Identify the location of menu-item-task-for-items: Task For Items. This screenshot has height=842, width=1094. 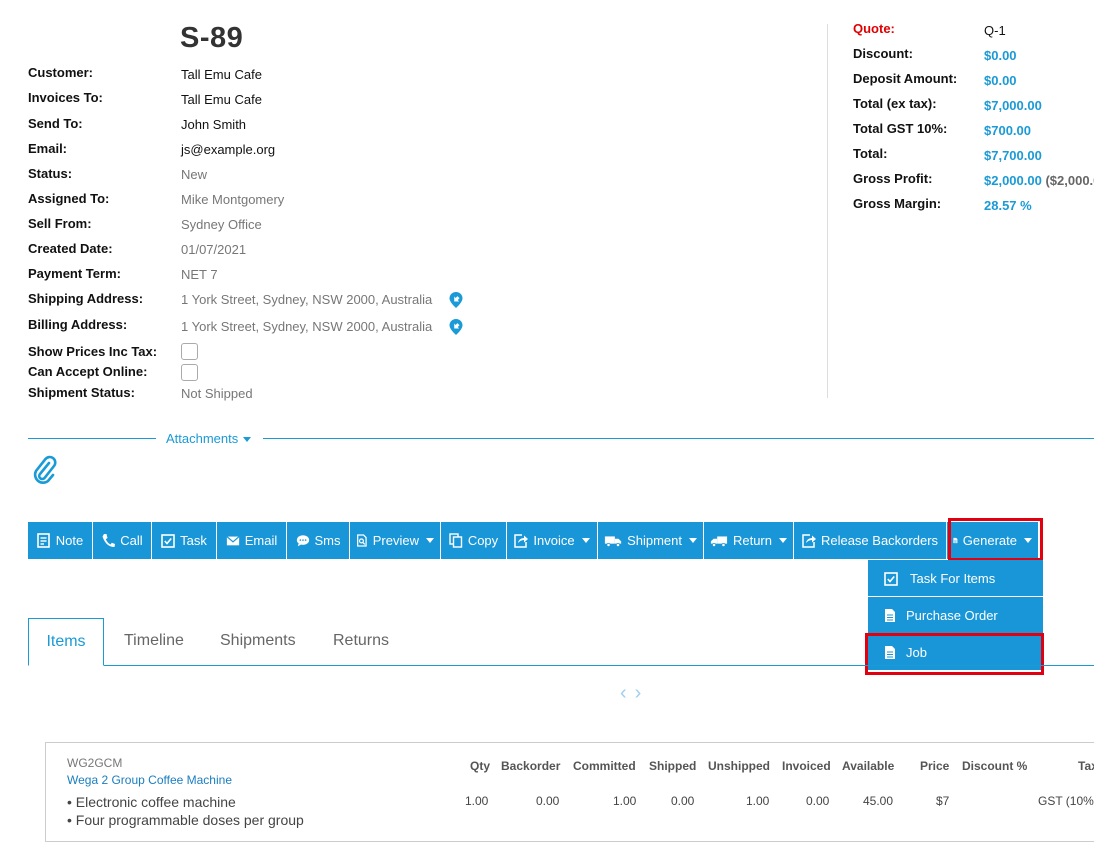
(955, 578).